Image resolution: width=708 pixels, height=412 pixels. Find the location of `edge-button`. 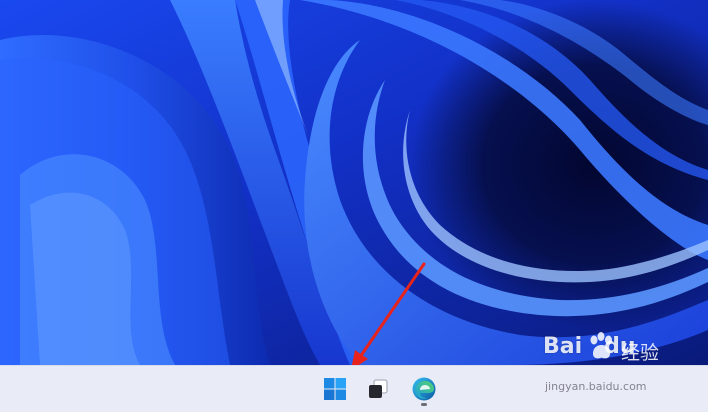

edge-button is located at coordinates (424, 389).